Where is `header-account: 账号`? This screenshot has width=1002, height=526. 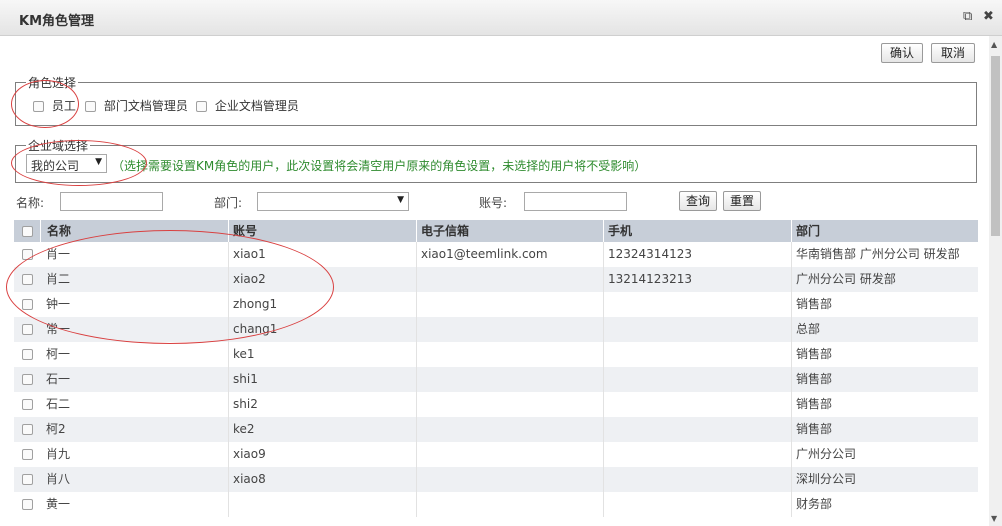
header-account: 账号 is located at coordinates (322, 231).